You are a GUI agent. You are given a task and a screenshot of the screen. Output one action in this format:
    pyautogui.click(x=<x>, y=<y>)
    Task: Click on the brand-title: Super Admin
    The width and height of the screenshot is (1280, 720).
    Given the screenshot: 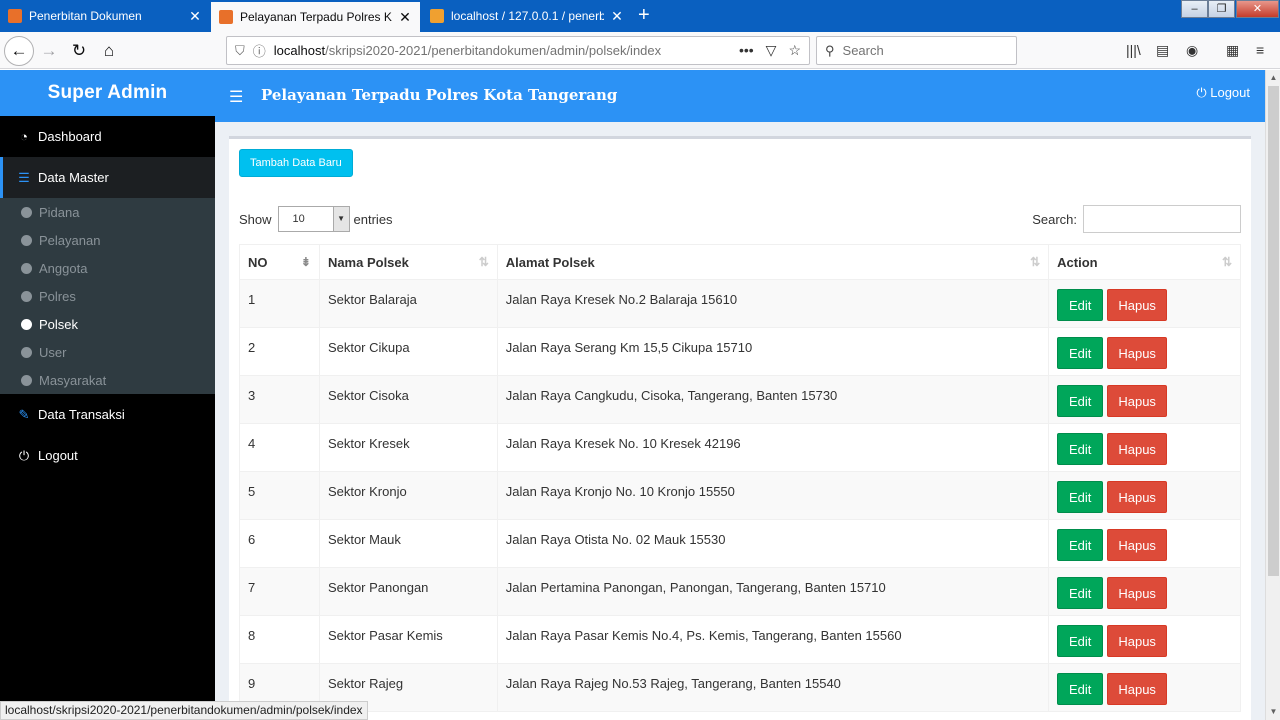 What is the action you would take?
    pyautogui.click(x=107, y=93)
    